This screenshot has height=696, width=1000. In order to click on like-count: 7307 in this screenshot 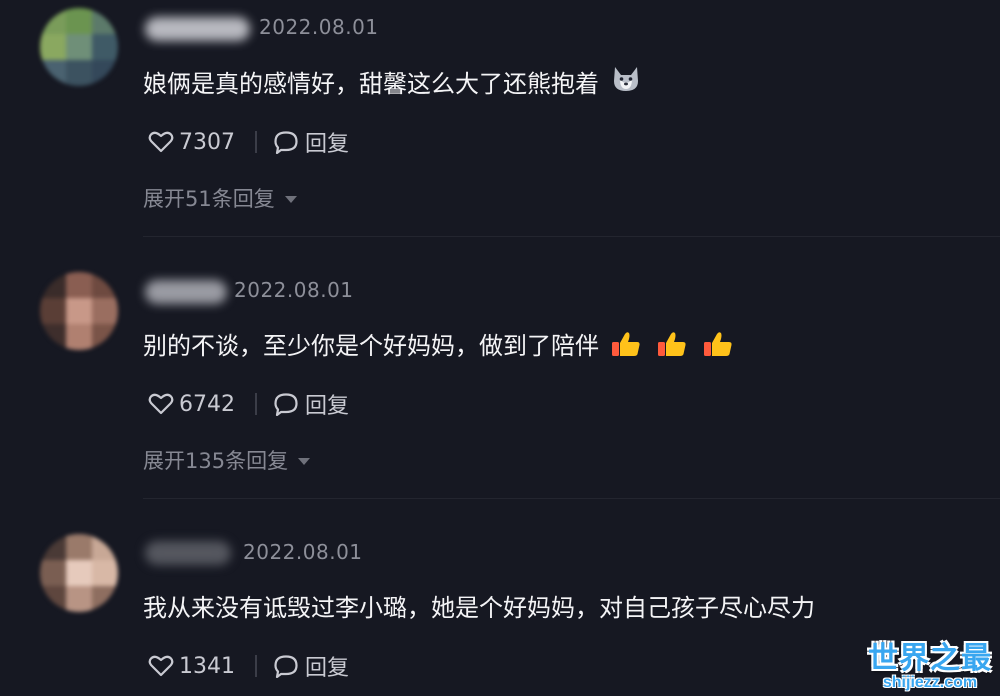, I will do `click(207, 142)`.